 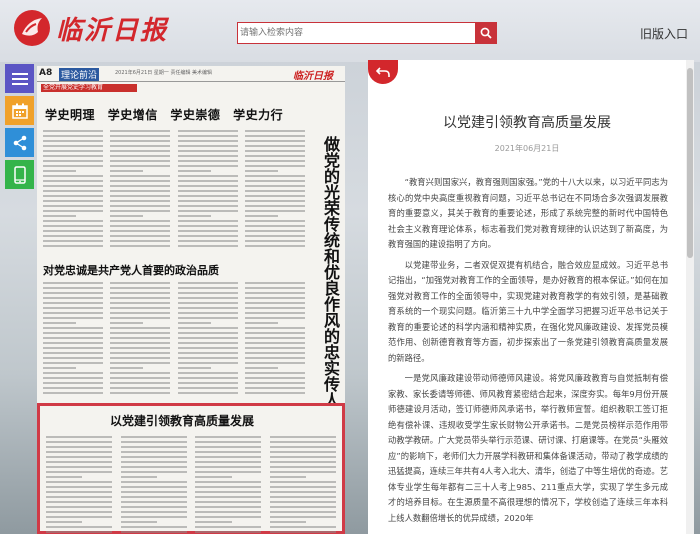 What do you see at coordinates (313, 76) in the screenshot?
I see `page-logo: 临沂日报` at bounding box center [313, 76].